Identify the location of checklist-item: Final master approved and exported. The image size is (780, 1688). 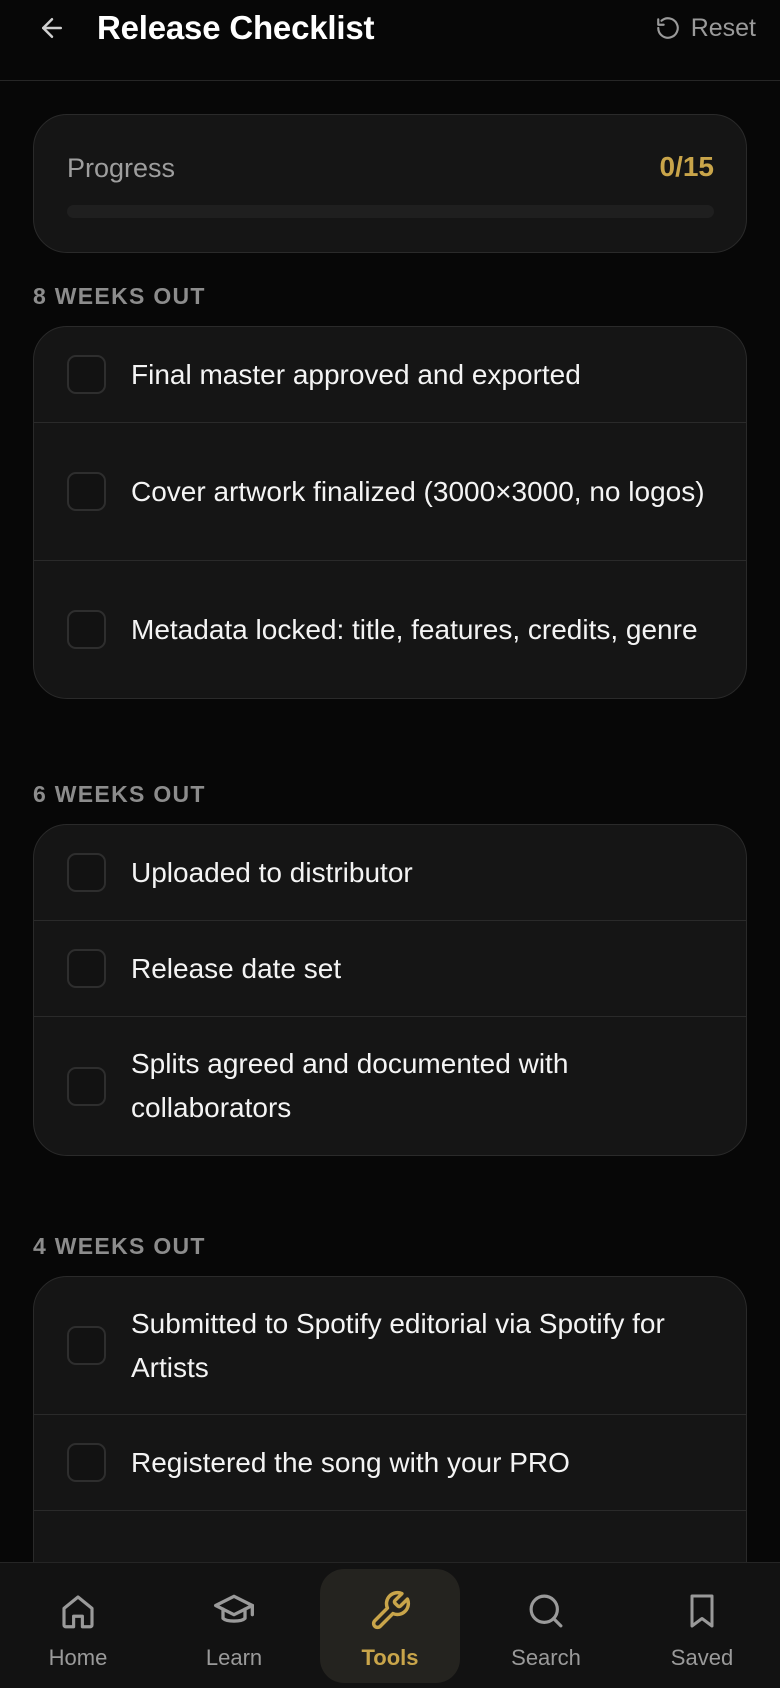
(390, 375).